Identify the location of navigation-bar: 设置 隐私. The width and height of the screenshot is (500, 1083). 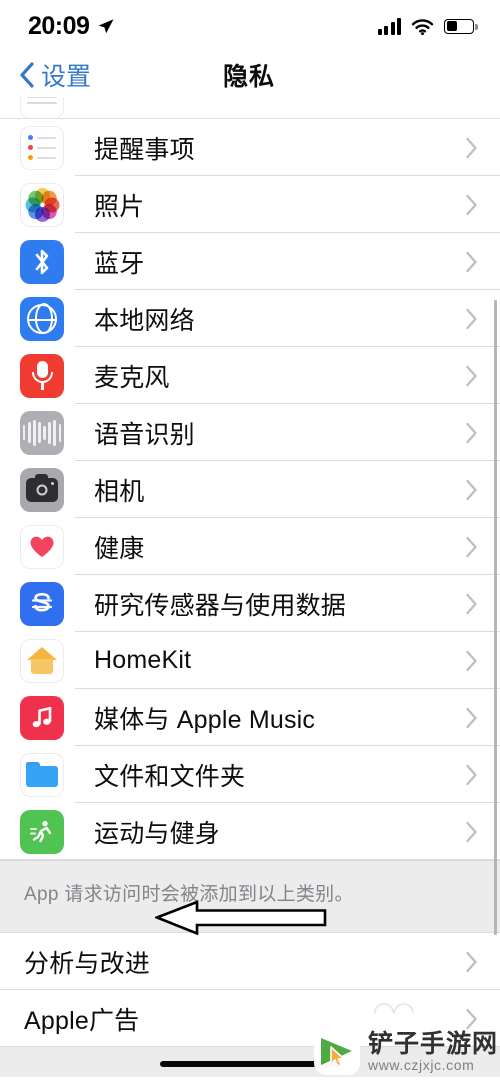
(250, 74).